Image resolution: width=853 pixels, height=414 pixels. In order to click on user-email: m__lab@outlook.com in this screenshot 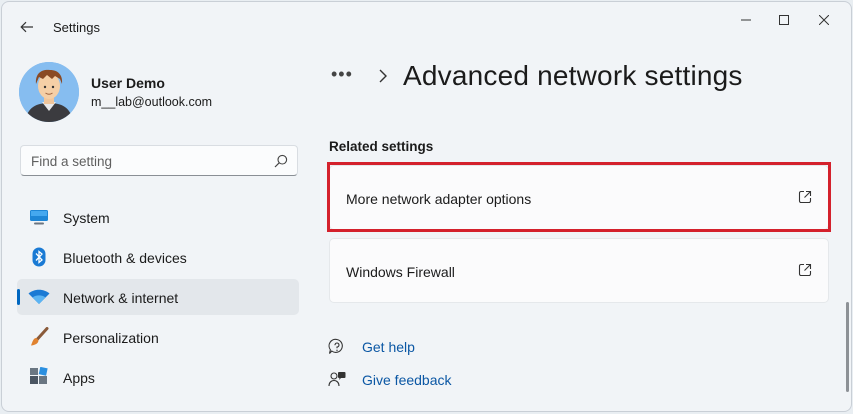, I will do `click(152, 102)`.